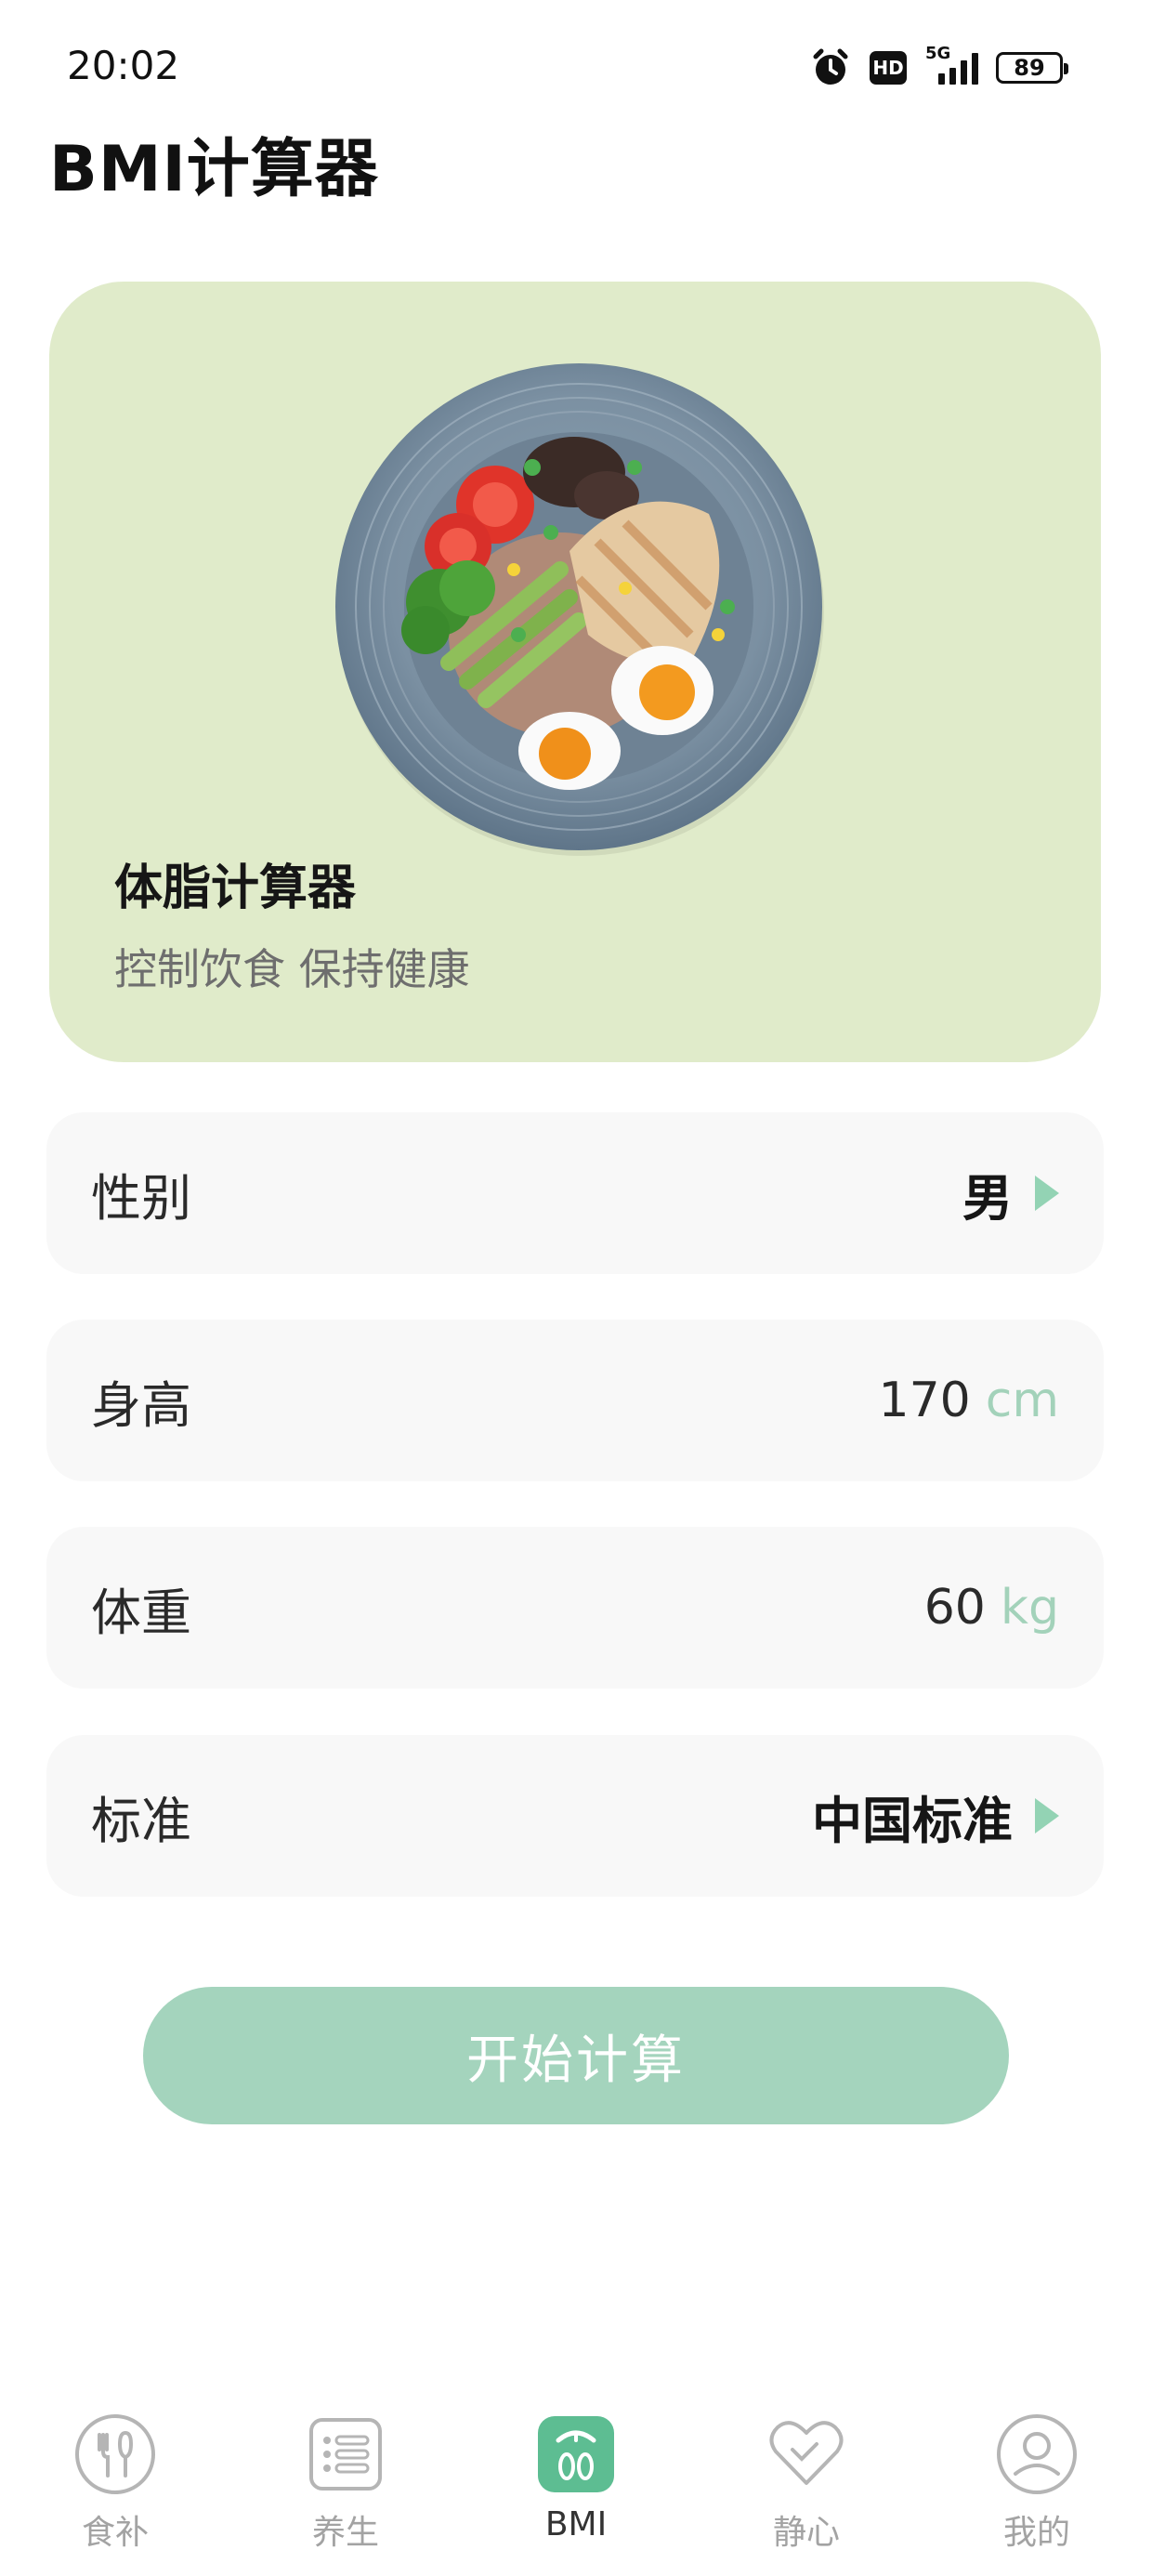  I want to click on weight-unit: kg, so click(1029, 1608).